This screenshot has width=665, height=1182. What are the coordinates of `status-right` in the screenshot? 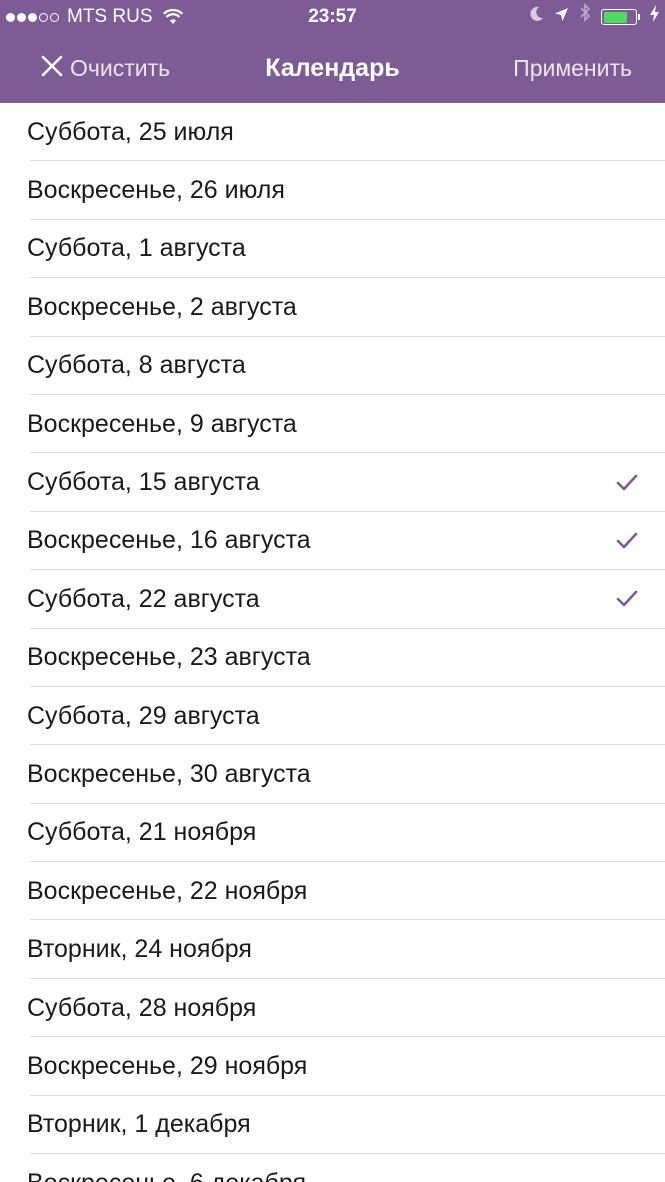 It's located at (594, 17).